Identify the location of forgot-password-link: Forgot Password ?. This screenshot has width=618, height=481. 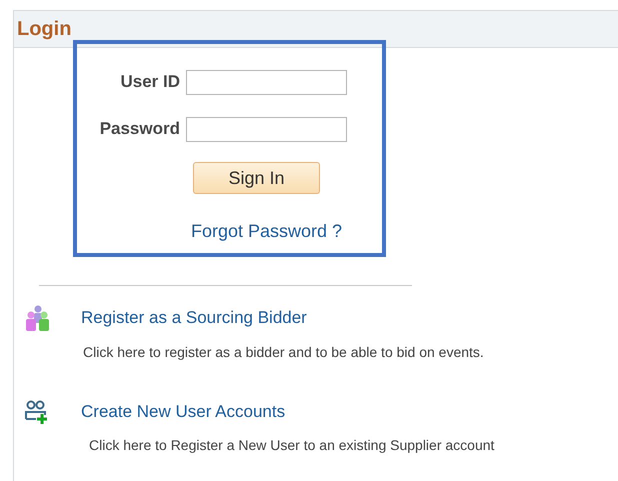
(266, 231).